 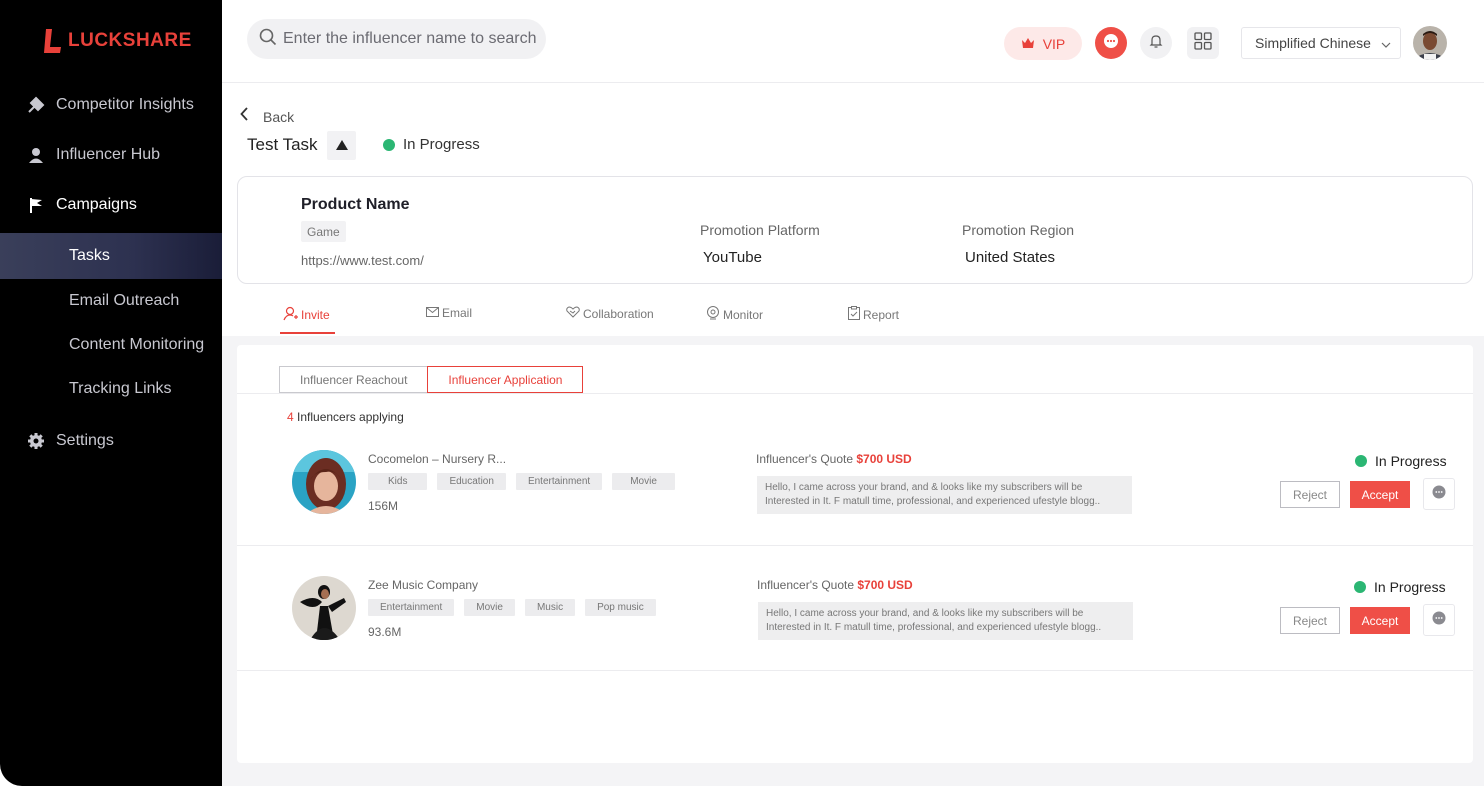 I want to click on language-label: Simplified Chinese, so click(x=1313, y=43).